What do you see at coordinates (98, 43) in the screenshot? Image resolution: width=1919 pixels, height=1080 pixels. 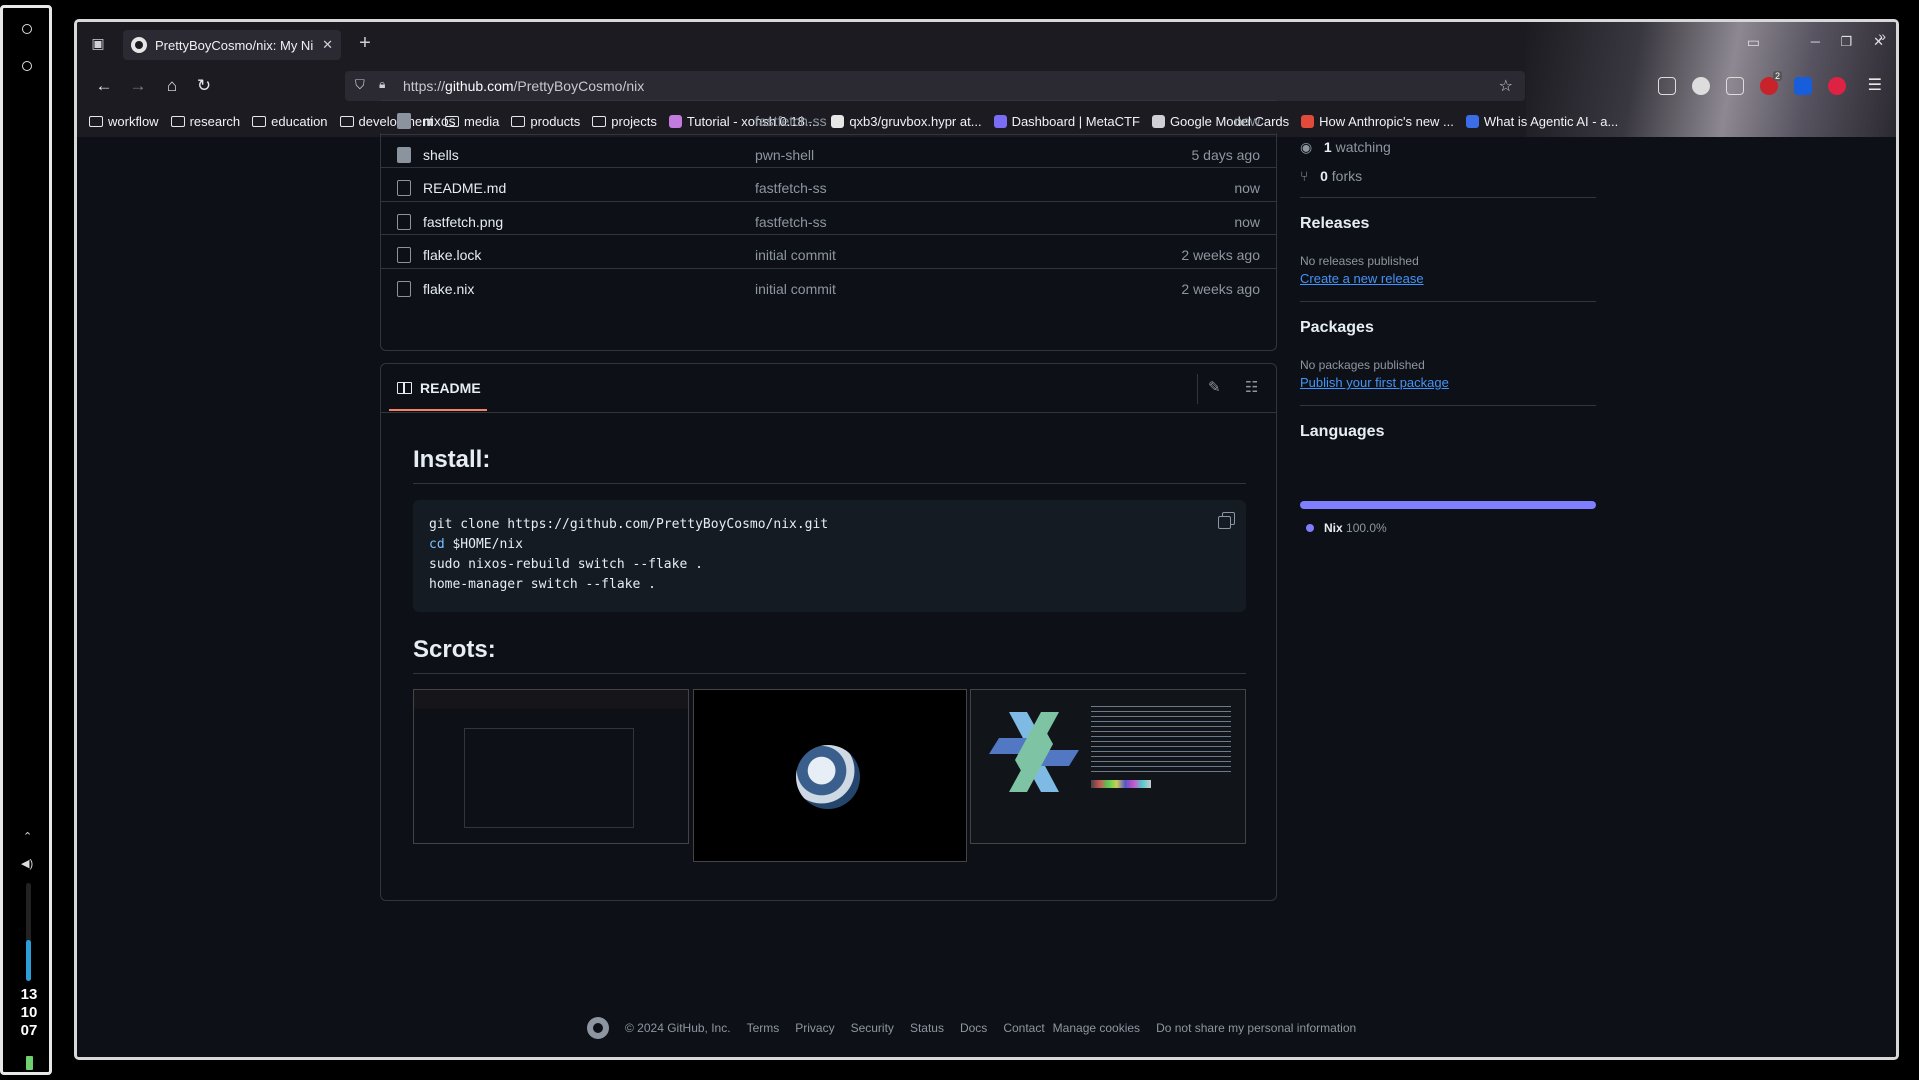 I see `tab-list-icon: ▣` at bounding box center [98, 43].